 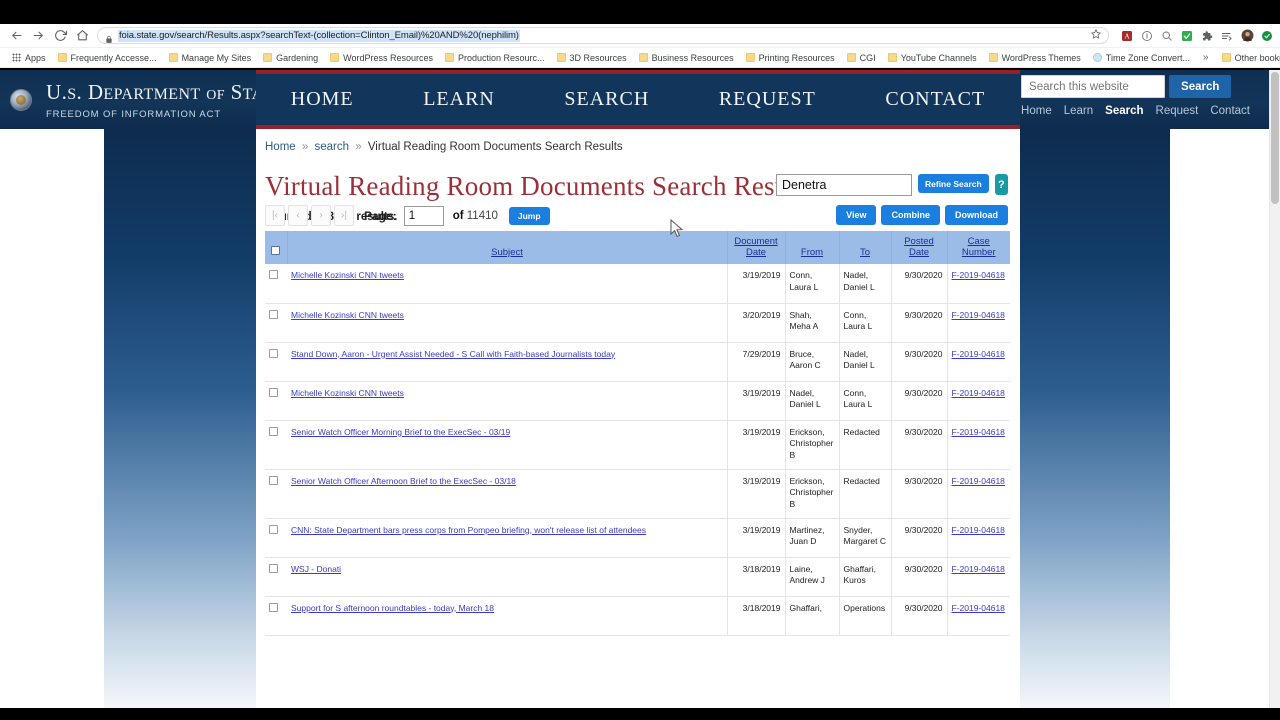 What do you see at coordinates (1247, 36) in the screenshot?
I see `profile-avatar-icon` at bounding box center [1247, 36].